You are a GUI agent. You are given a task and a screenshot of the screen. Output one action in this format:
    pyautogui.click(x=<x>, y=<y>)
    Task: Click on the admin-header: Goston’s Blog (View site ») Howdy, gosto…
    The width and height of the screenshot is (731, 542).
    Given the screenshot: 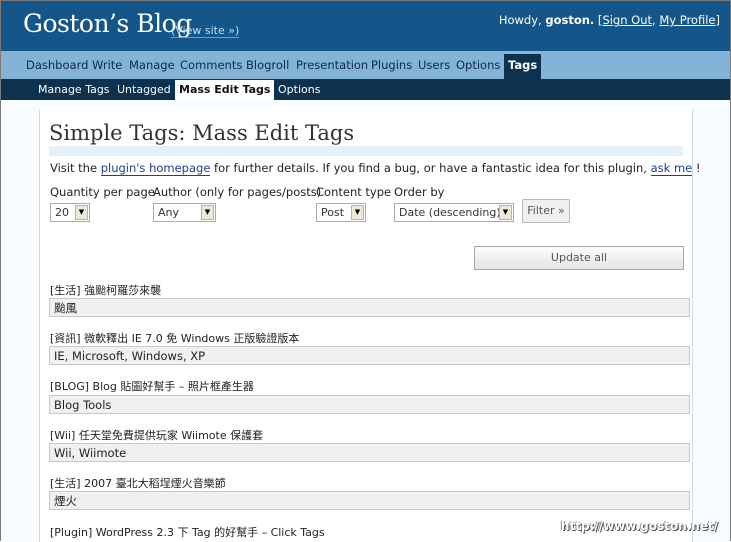 What is the action you would take?
    pyautogui.click(x=365, y=26)
    